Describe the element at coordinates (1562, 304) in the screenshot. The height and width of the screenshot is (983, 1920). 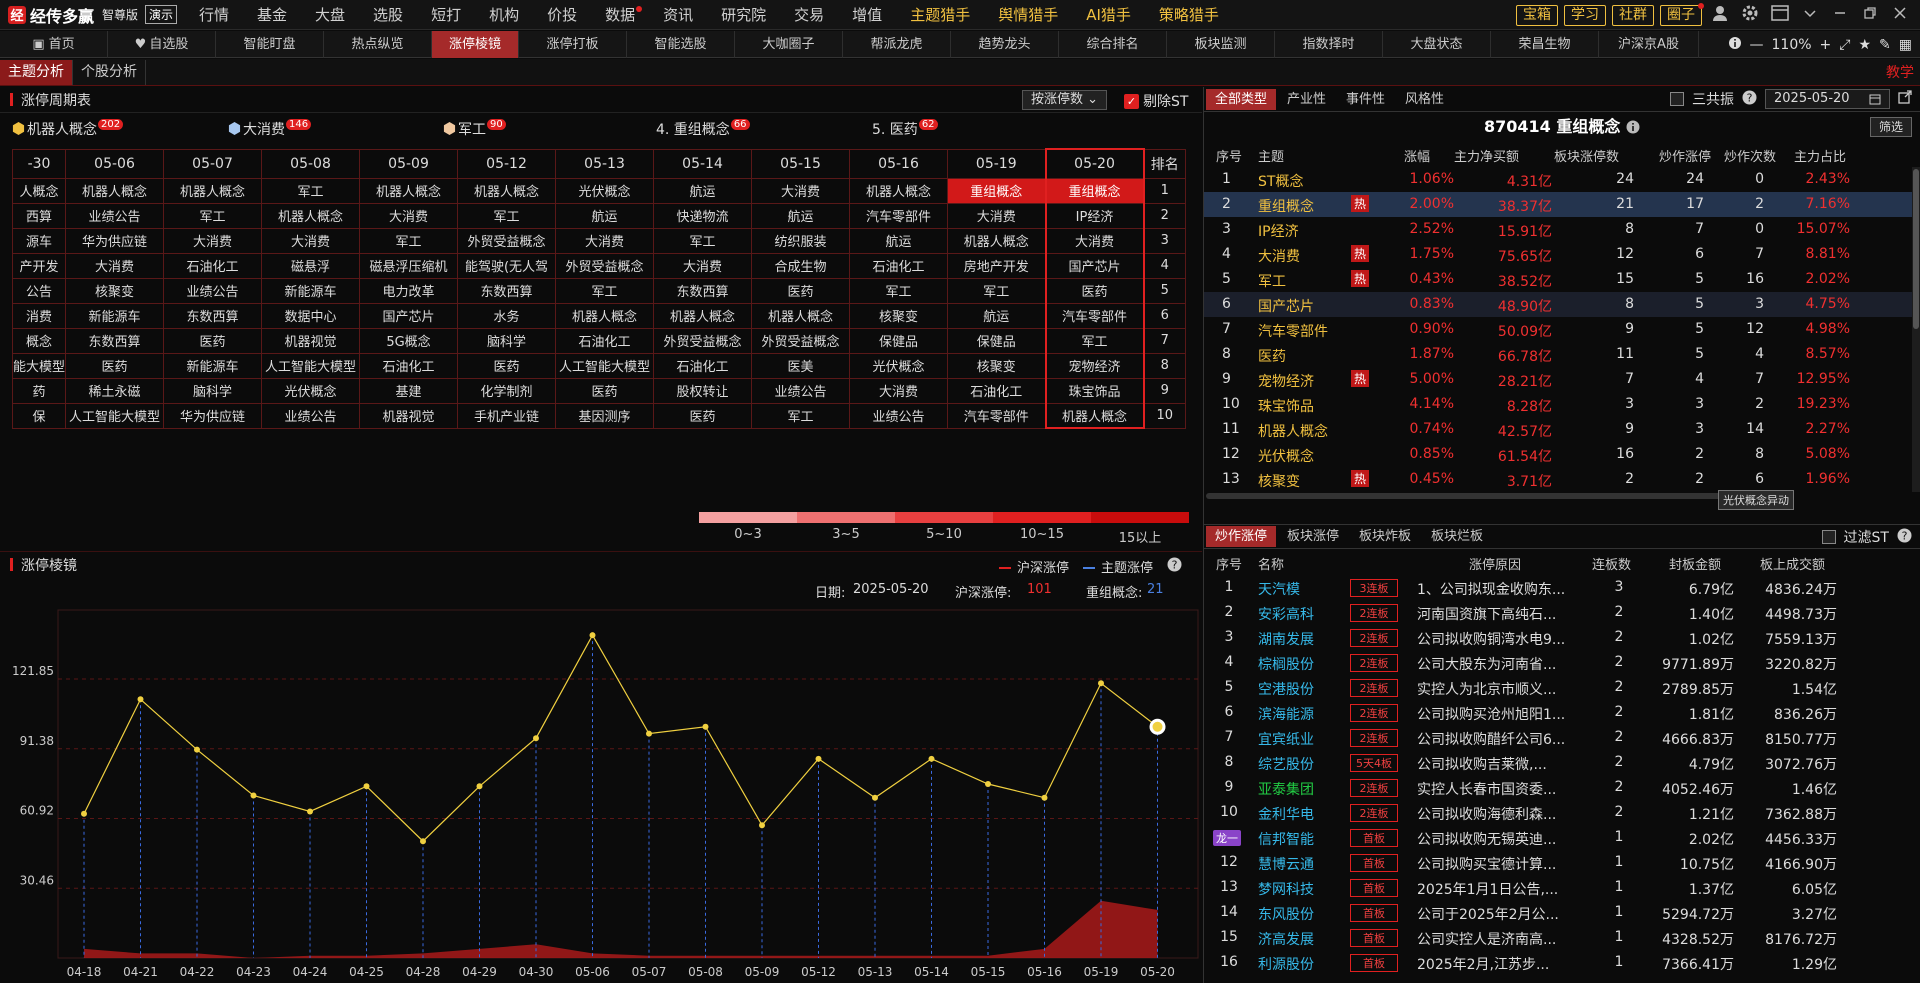
I see `theme-row: 6 国产芯片 0.83% 48.90亿 8 5 3 4.75%` at that location.